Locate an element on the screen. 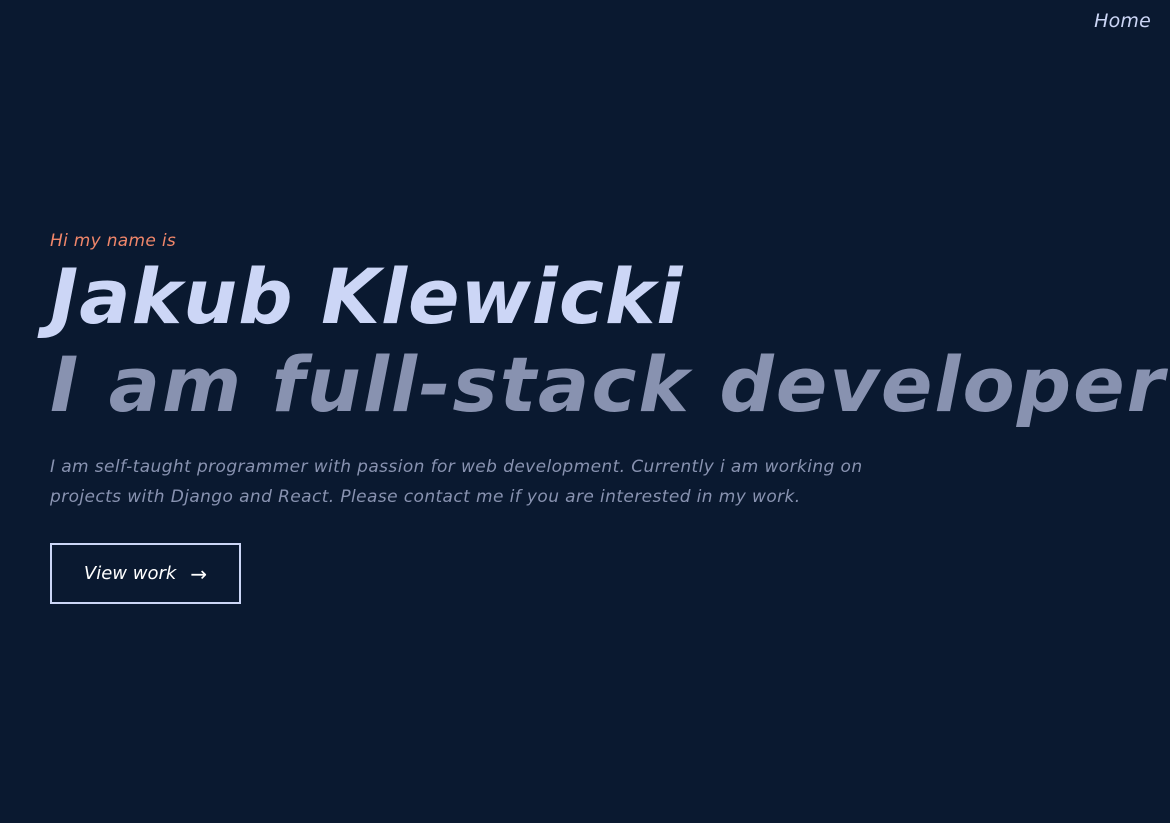 The image size is (1170, 823). nav-link-home: Home is located at coordinates (1122, 21).